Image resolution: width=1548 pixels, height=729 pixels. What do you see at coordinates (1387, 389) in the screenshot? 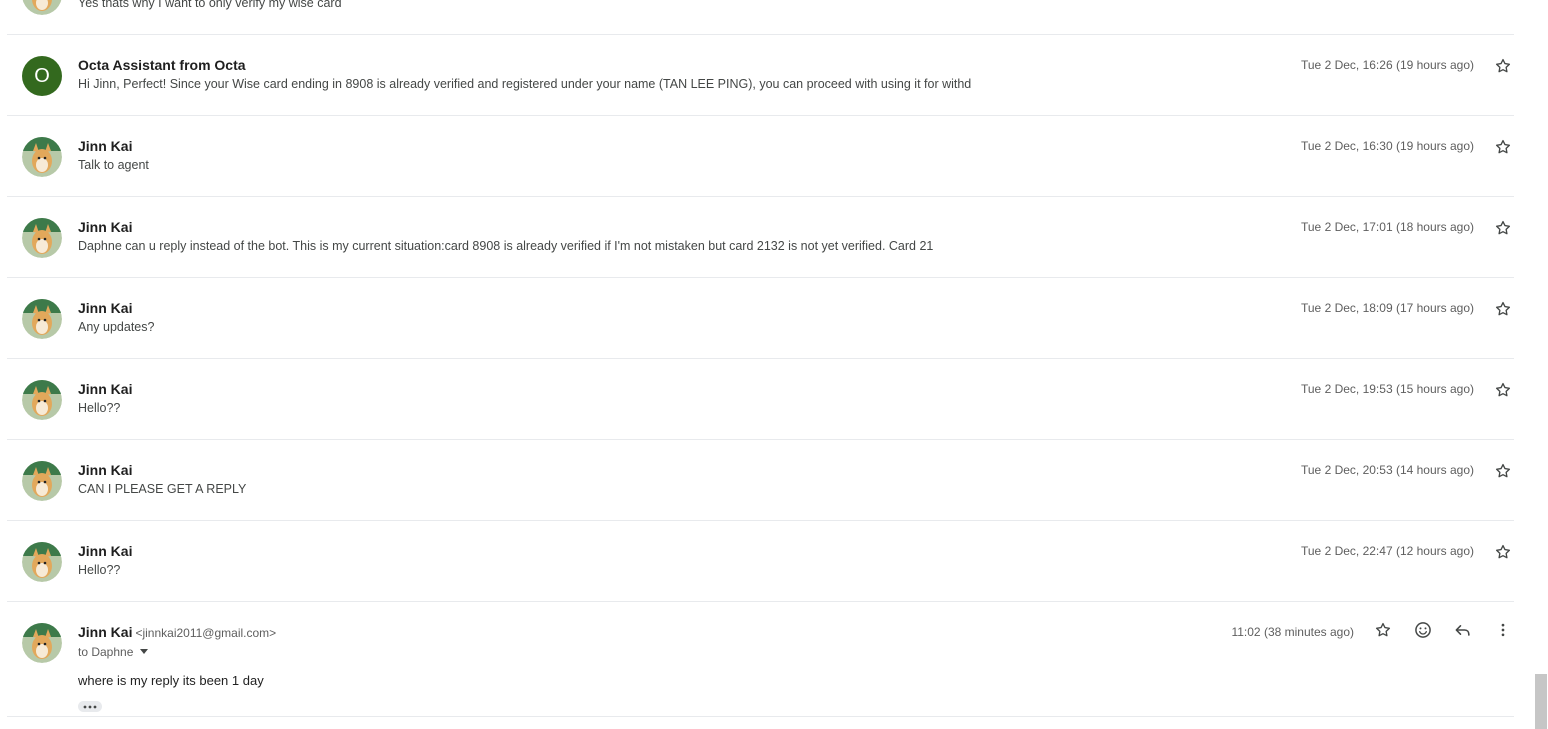
I see `message-time: Tue 2 Dec, 19:53 (15 hours ago)` at bounding box center [1387, 389].